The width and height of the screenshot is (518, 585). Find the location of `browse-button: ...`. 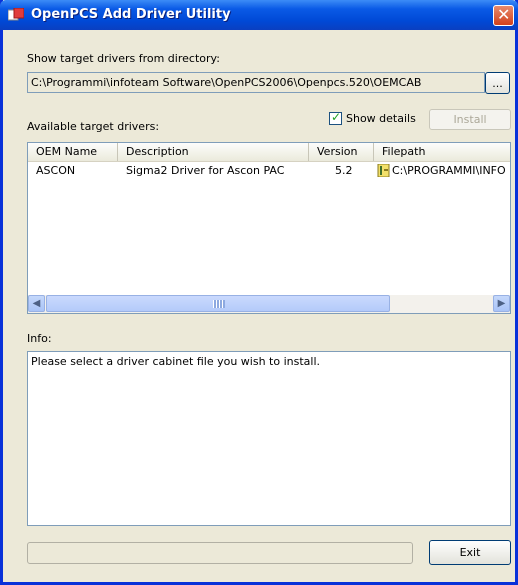

browse-button: ... is located at coordinates (497, 83).